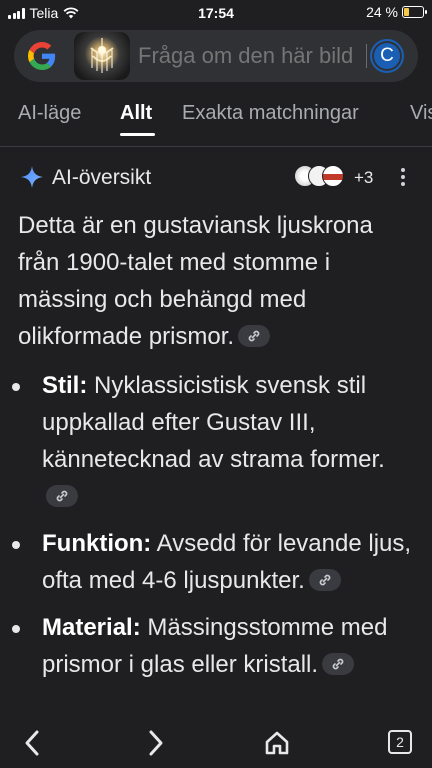  What do you see at coordinates (387, 56) in the screenshot?
I see `account-avatar: C` at bounding box center [387, 56].